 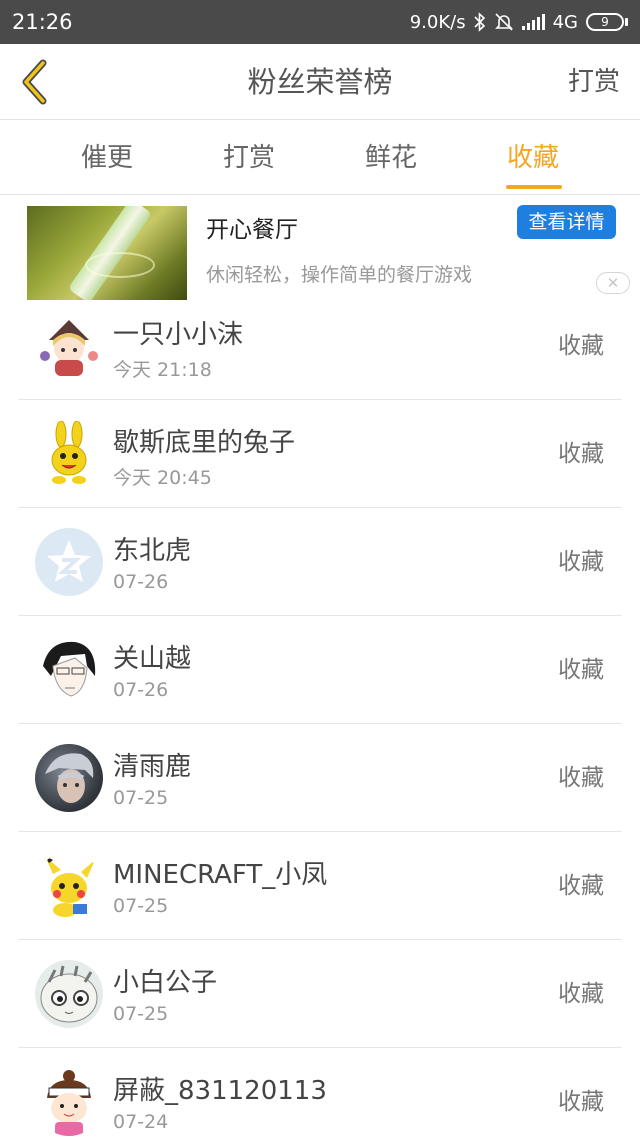 I want to click on list-item: 小白公子 07-25 收藏, so click(x=320, y=994).